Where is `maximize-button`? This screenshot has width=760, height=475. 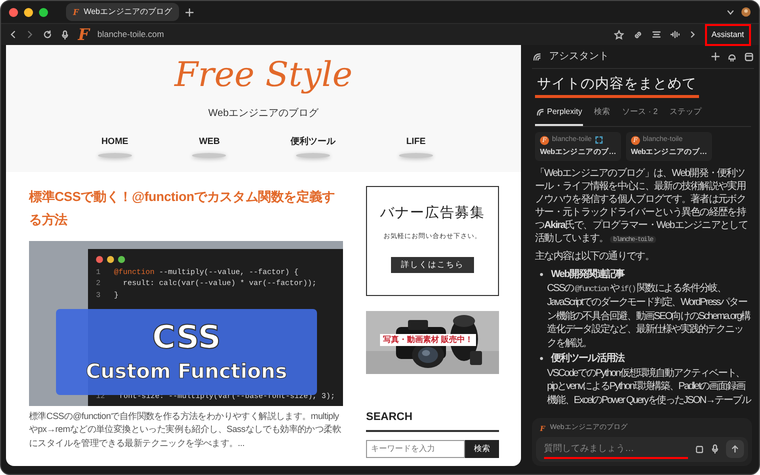
maximize-button is located at coordinates (43, 12).